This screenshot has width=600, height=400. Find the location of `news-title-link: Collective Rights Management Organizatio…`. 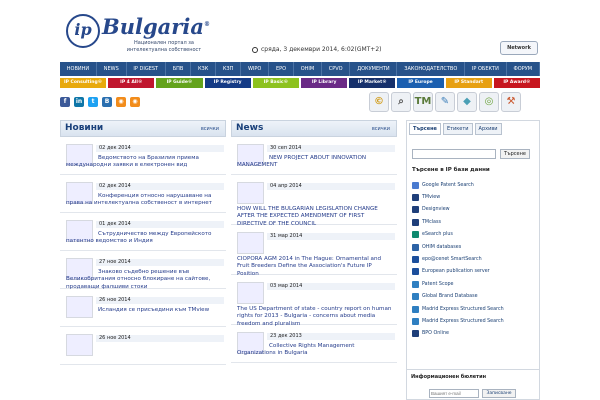

news-title-link: Collective Rights Management Organizatio… is located at coordinates (315, 350).